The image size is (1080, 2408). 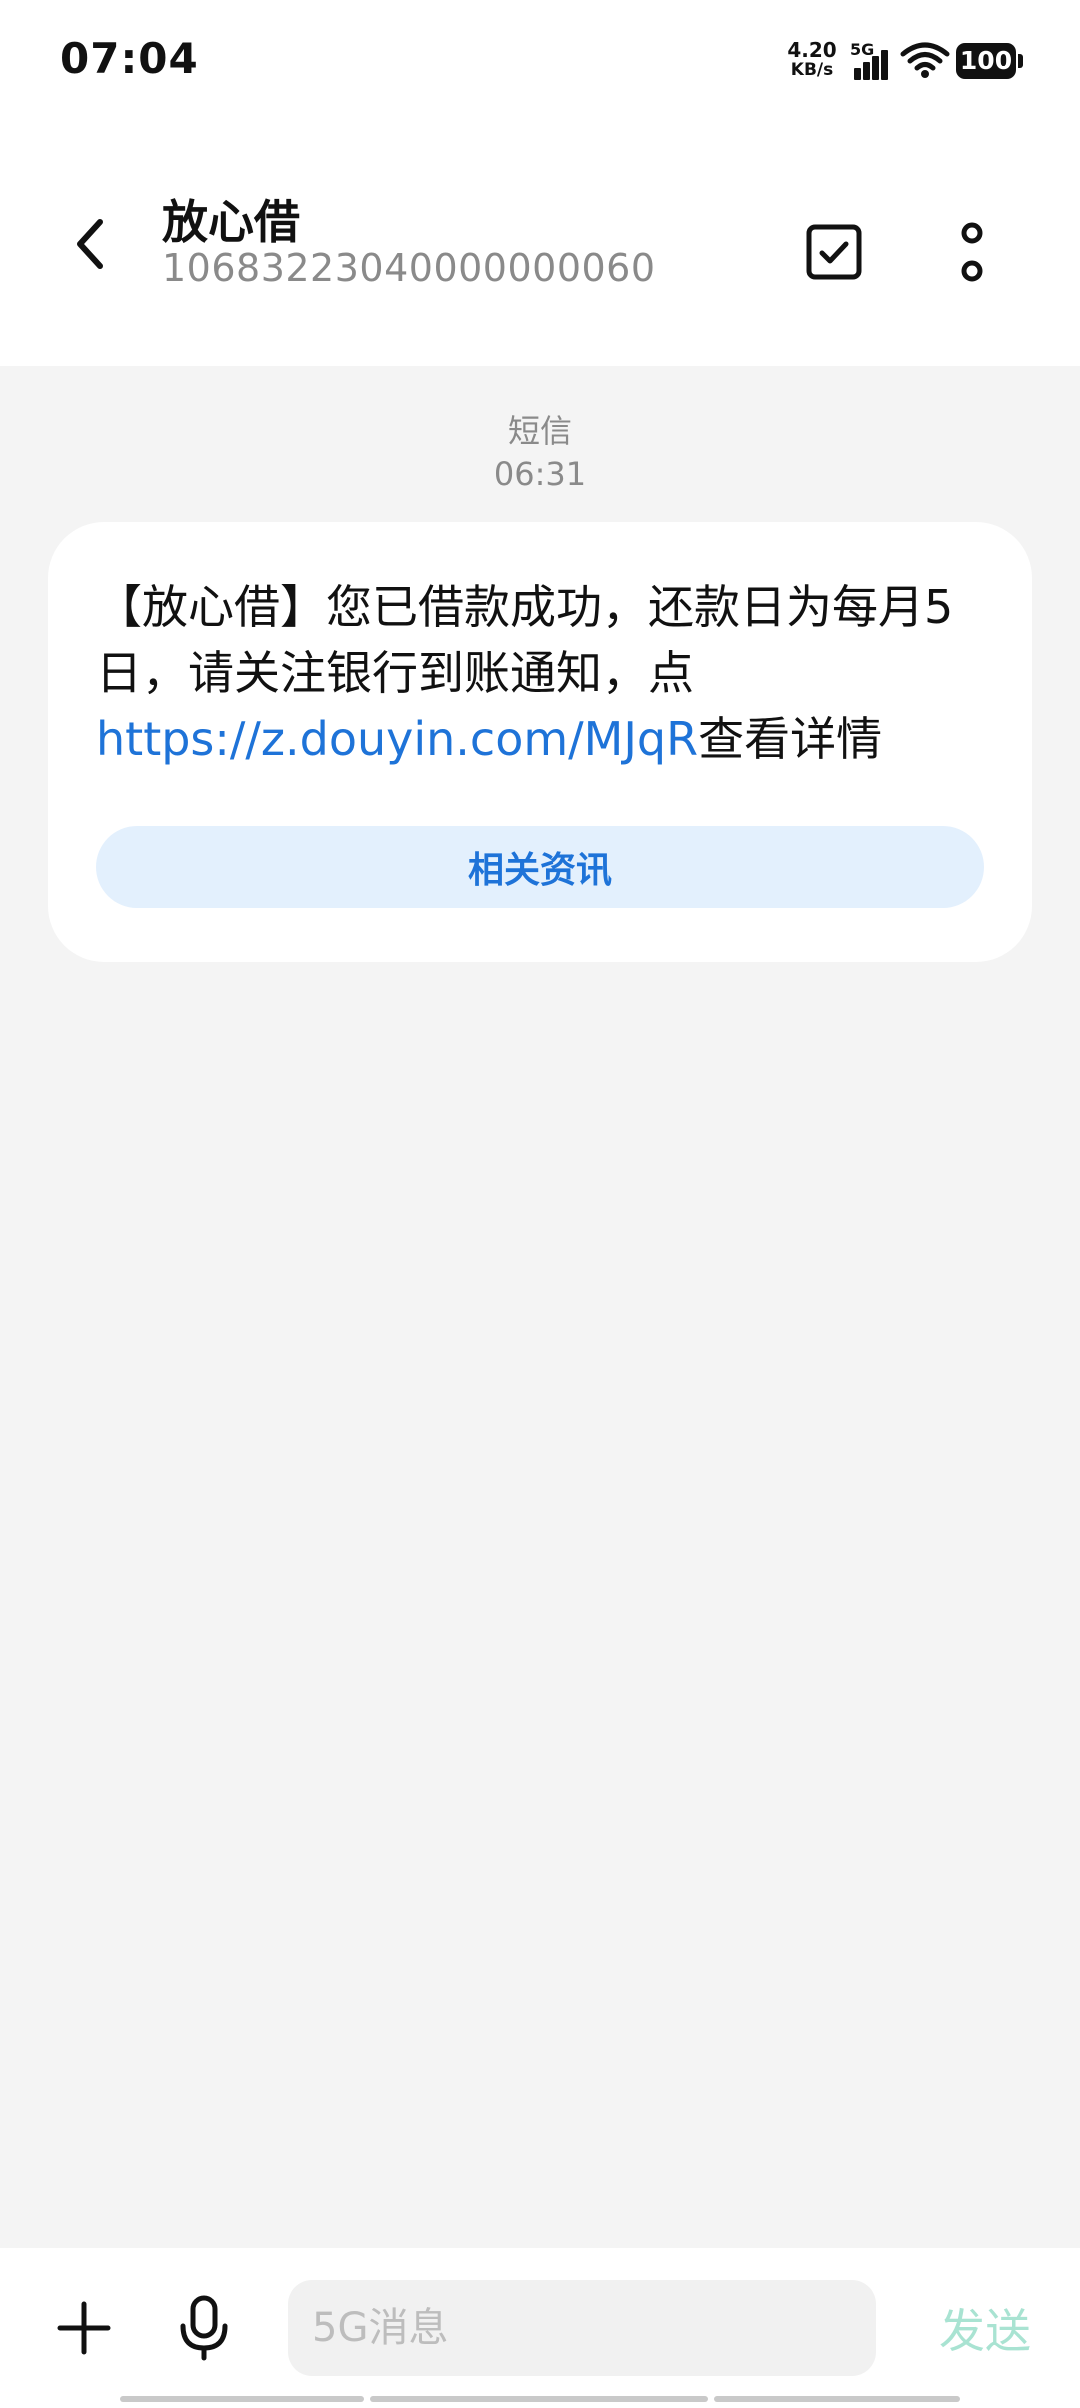 I want to click on contact-name: 放心借, so click(x=231, y=222).